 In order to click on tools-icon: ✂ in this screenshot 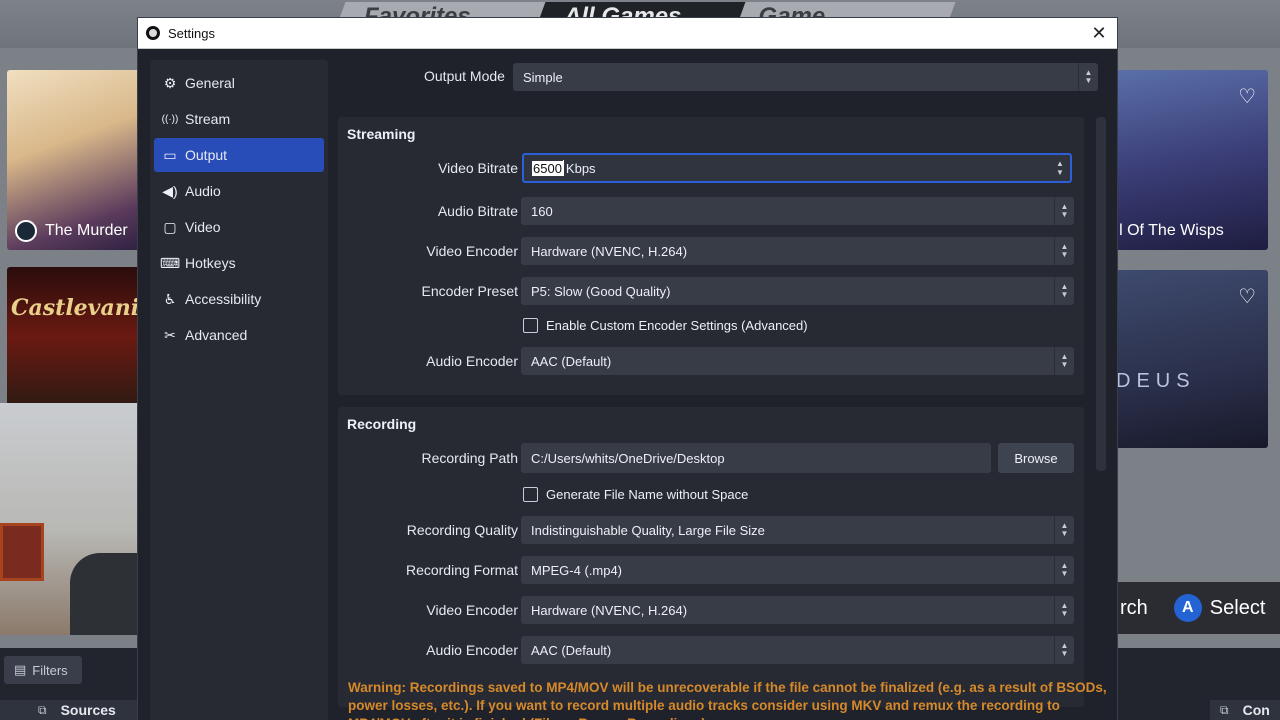, I will do `click(170, 334)`.